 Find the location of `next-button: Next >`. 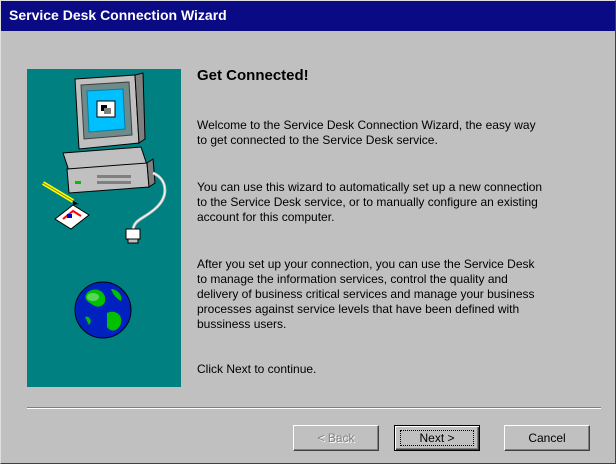

next-button: Next > is located at coordinates (437, 438).